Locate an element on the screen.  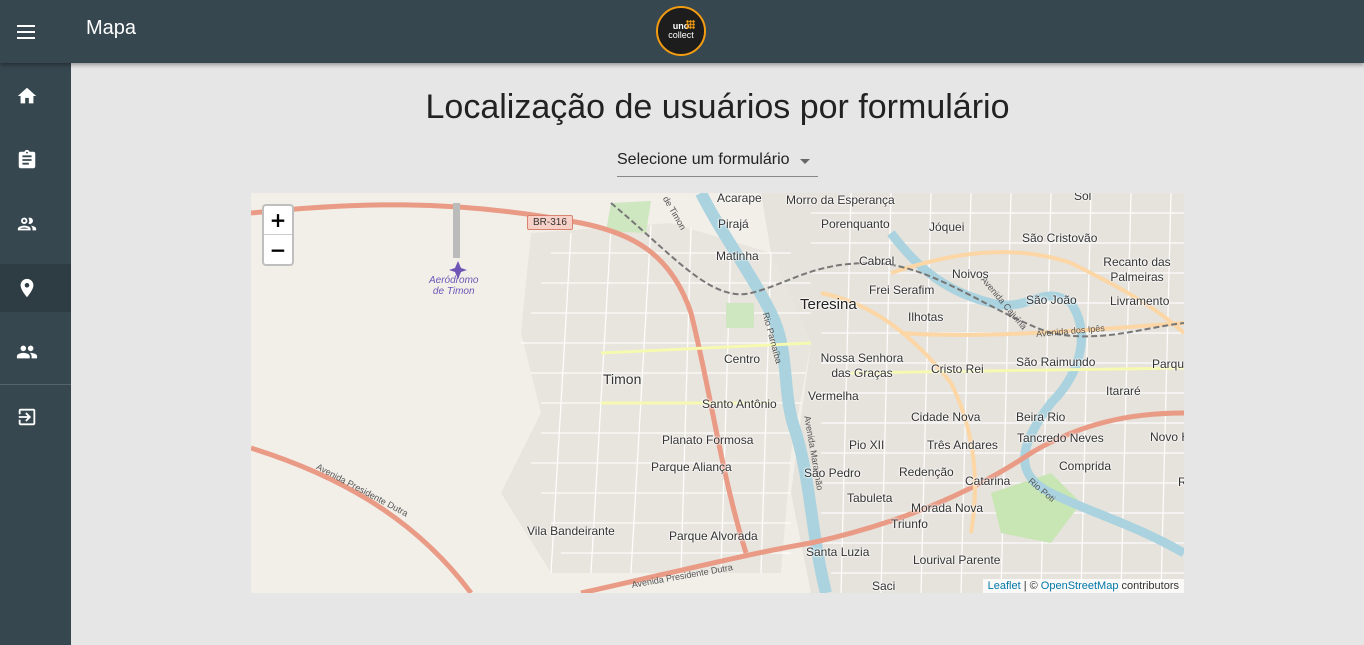
map-label-ilhotas: Ilhotas is located at coordinates (926, 317).